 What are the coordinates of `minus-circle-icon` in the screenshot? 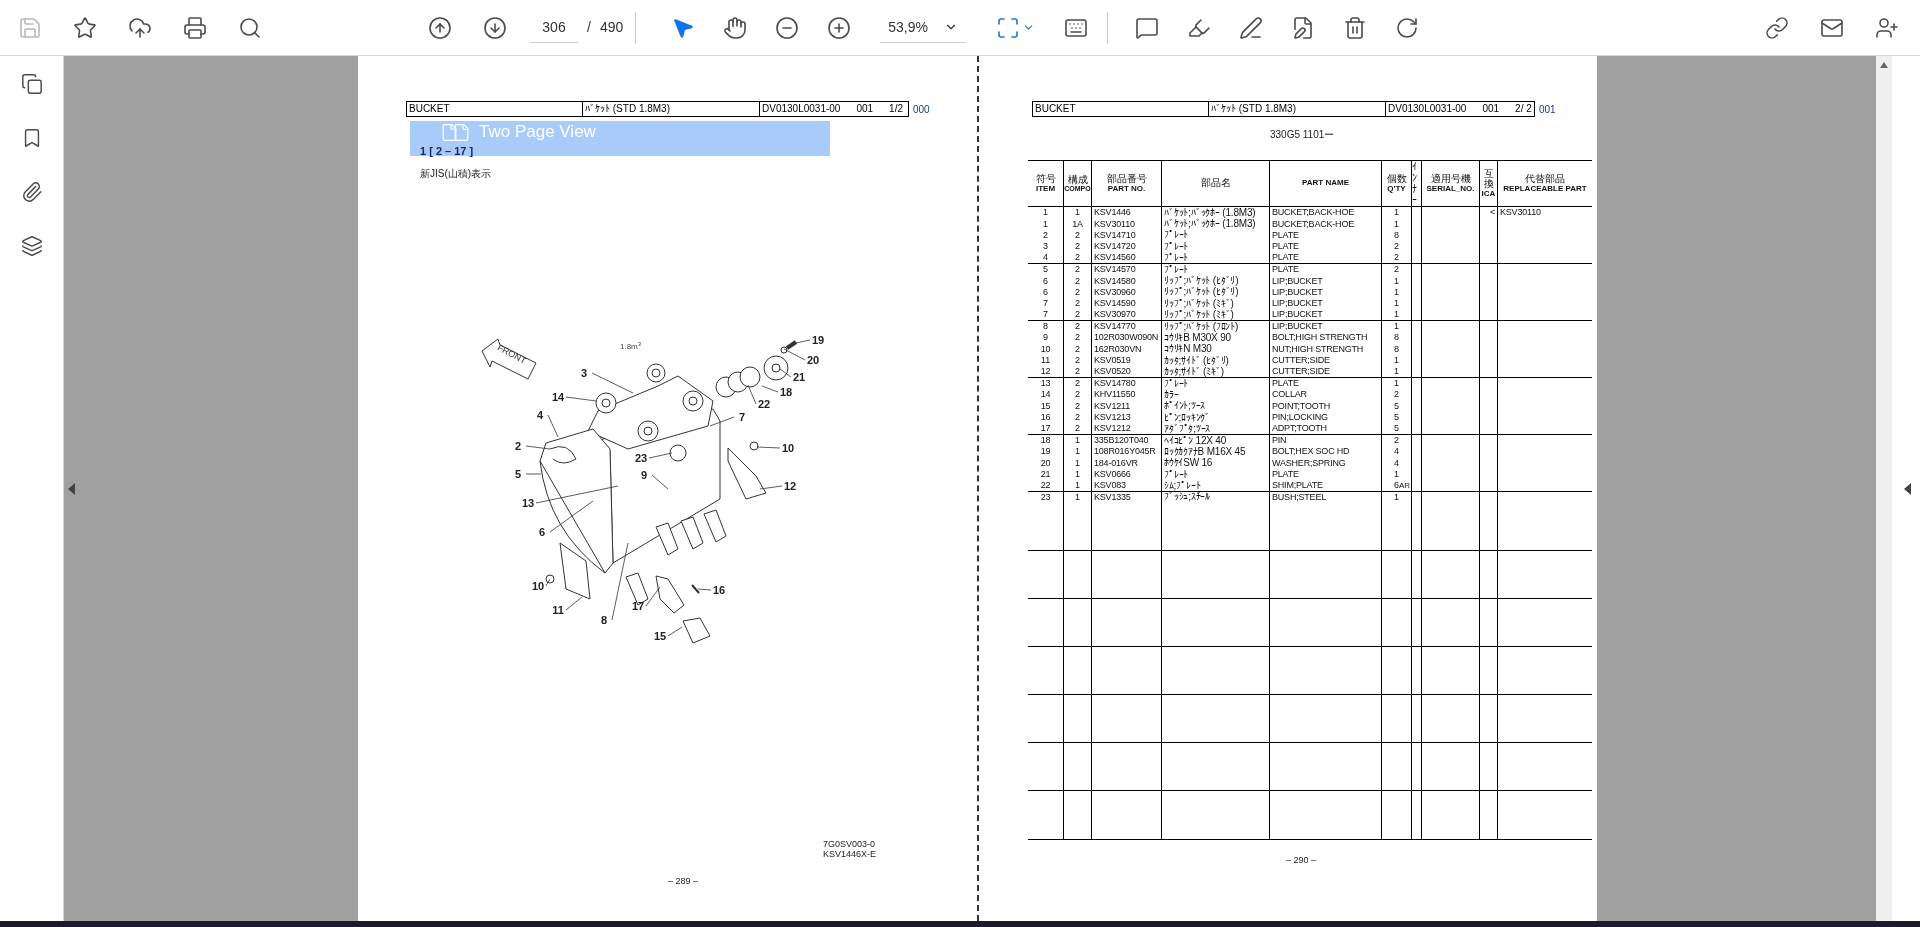 It's located at (787, 27).